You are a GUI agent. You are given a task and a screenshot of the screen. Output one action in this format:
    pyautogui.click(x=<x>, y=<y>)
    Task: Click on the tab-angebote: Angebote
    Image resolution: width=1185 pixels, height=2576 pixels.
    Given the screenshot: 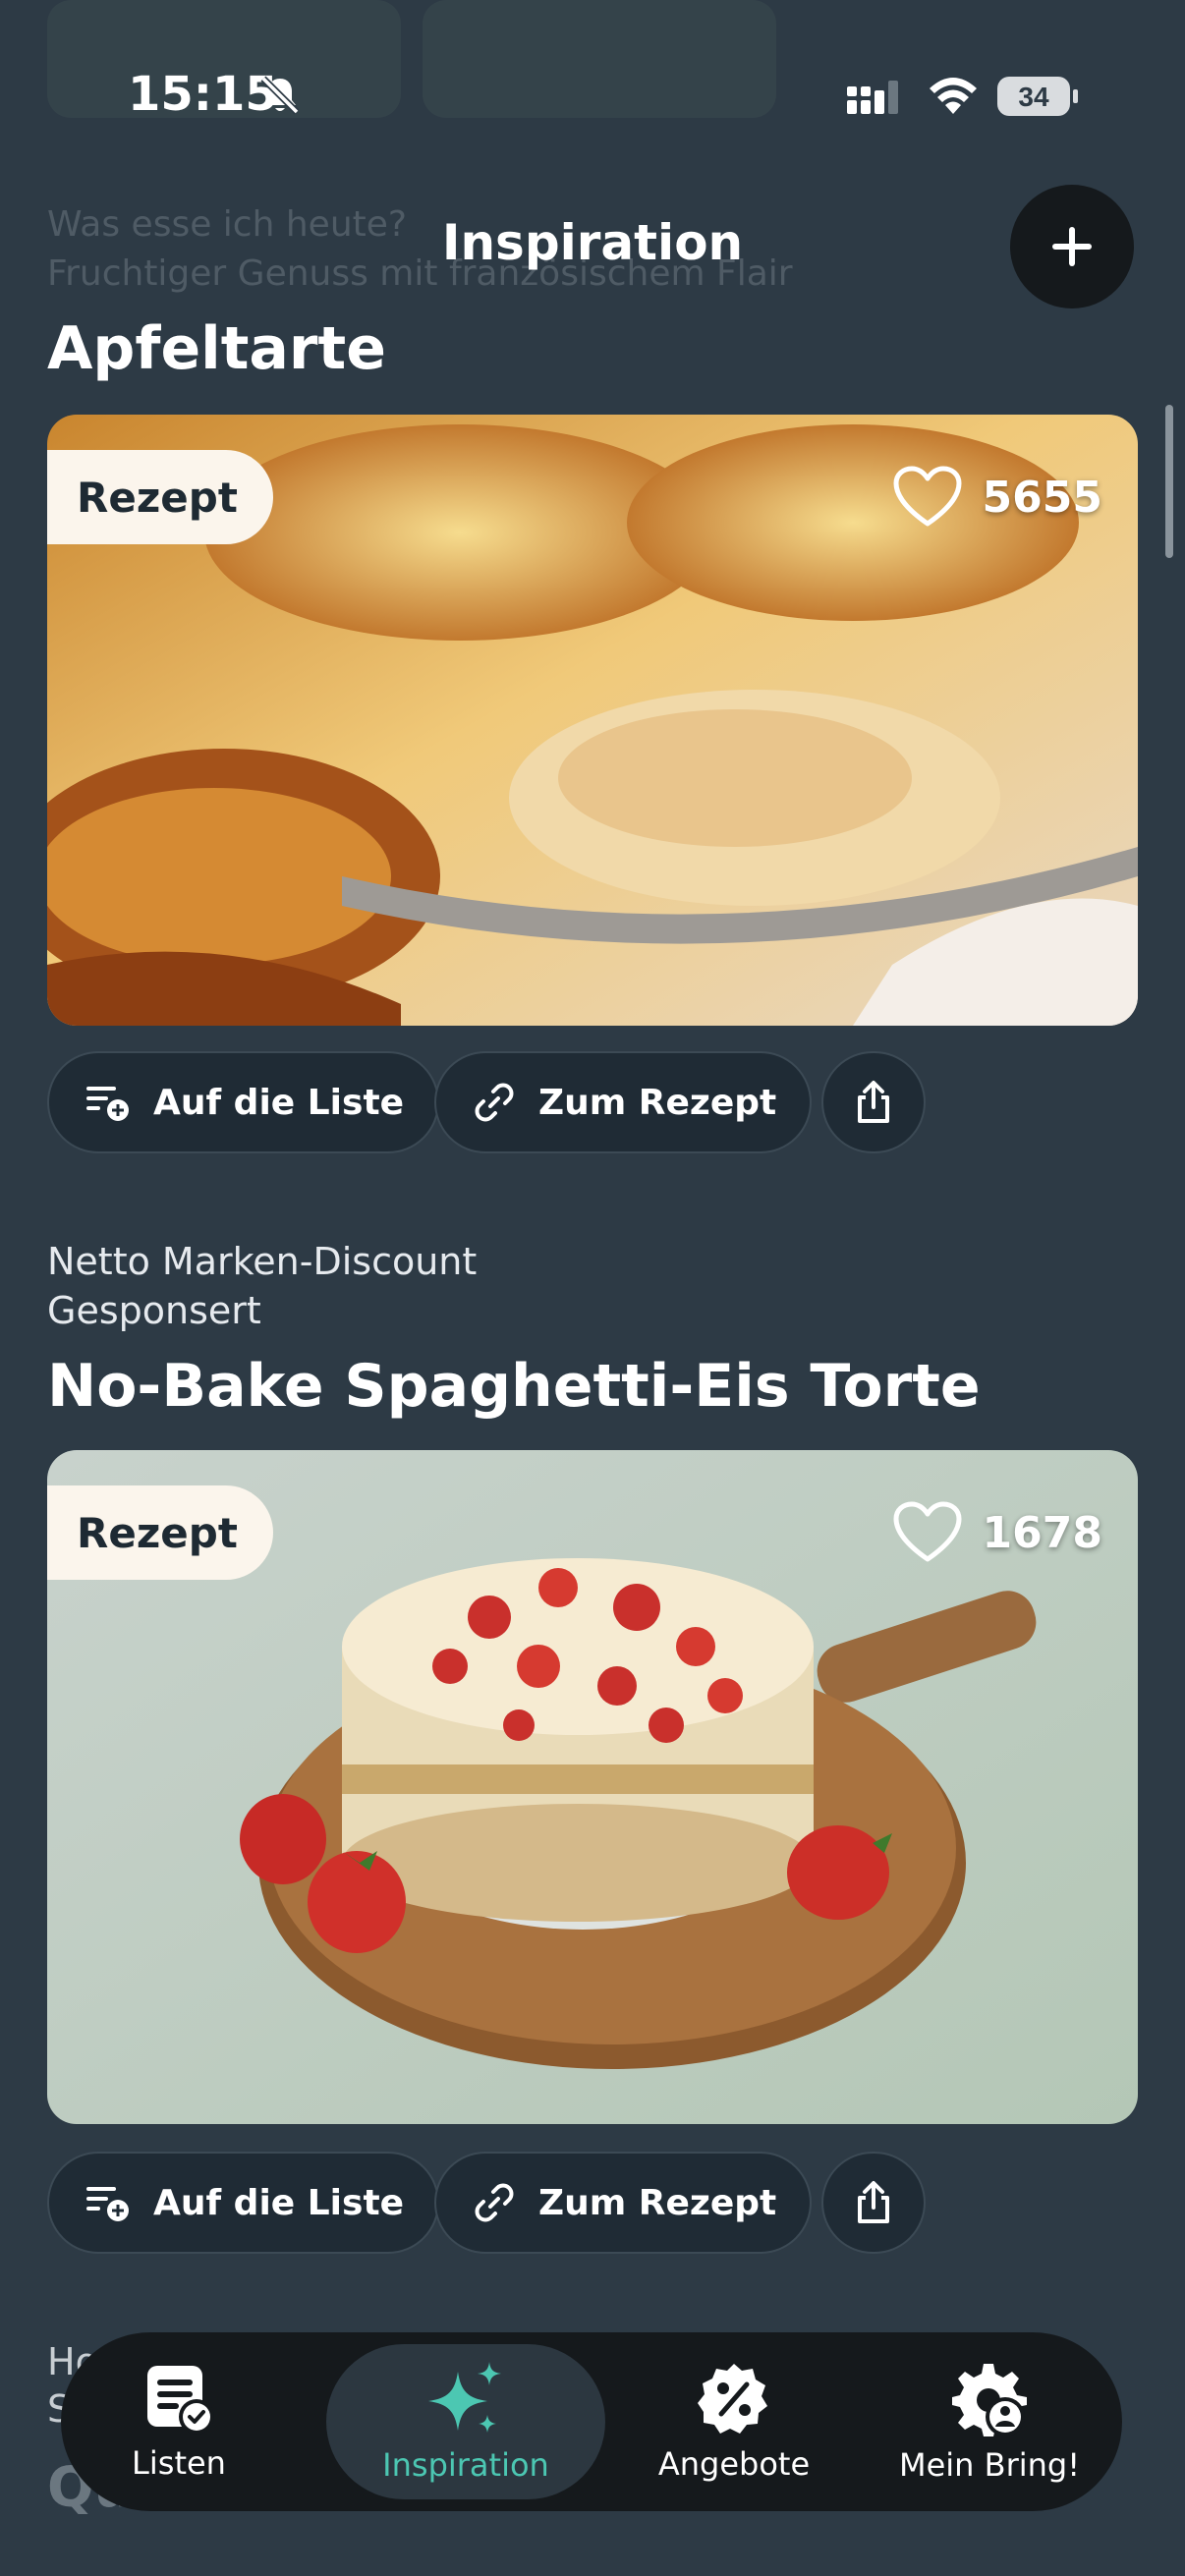 What is the action you would take?
    pyautogui.click(x=734, y=2421)
    